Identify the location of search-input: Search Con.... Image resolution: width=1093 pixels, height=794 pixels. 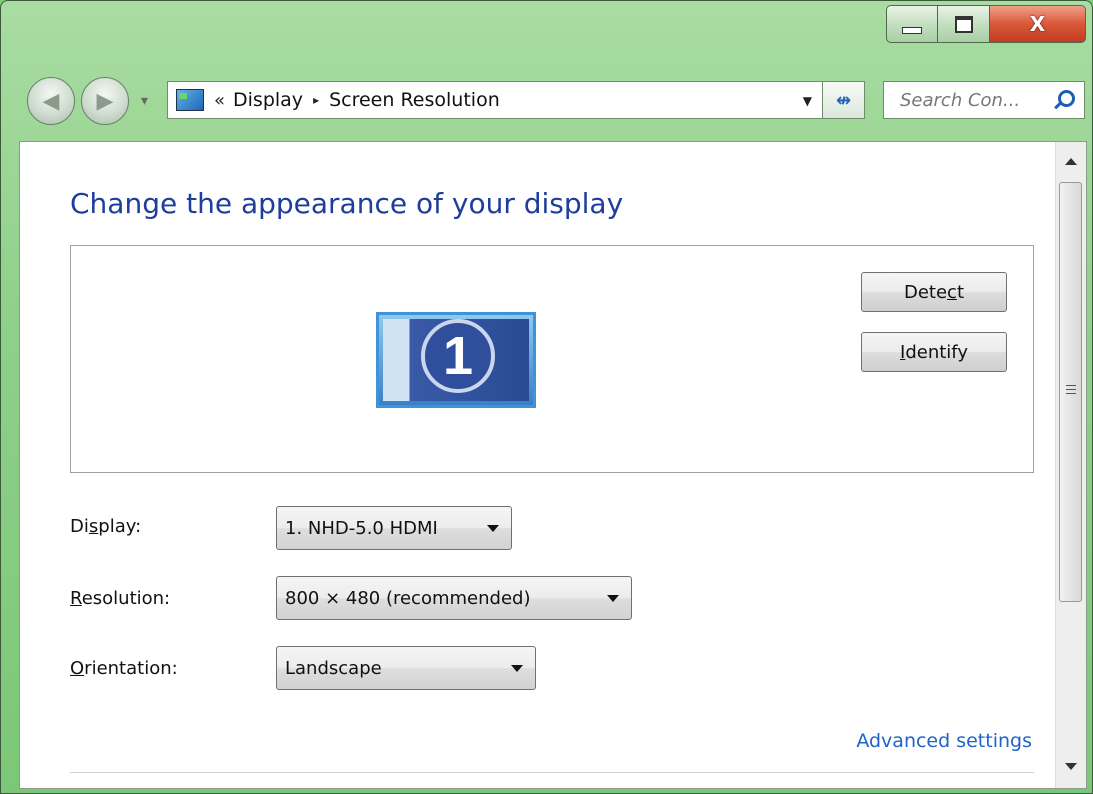
(976, 100).